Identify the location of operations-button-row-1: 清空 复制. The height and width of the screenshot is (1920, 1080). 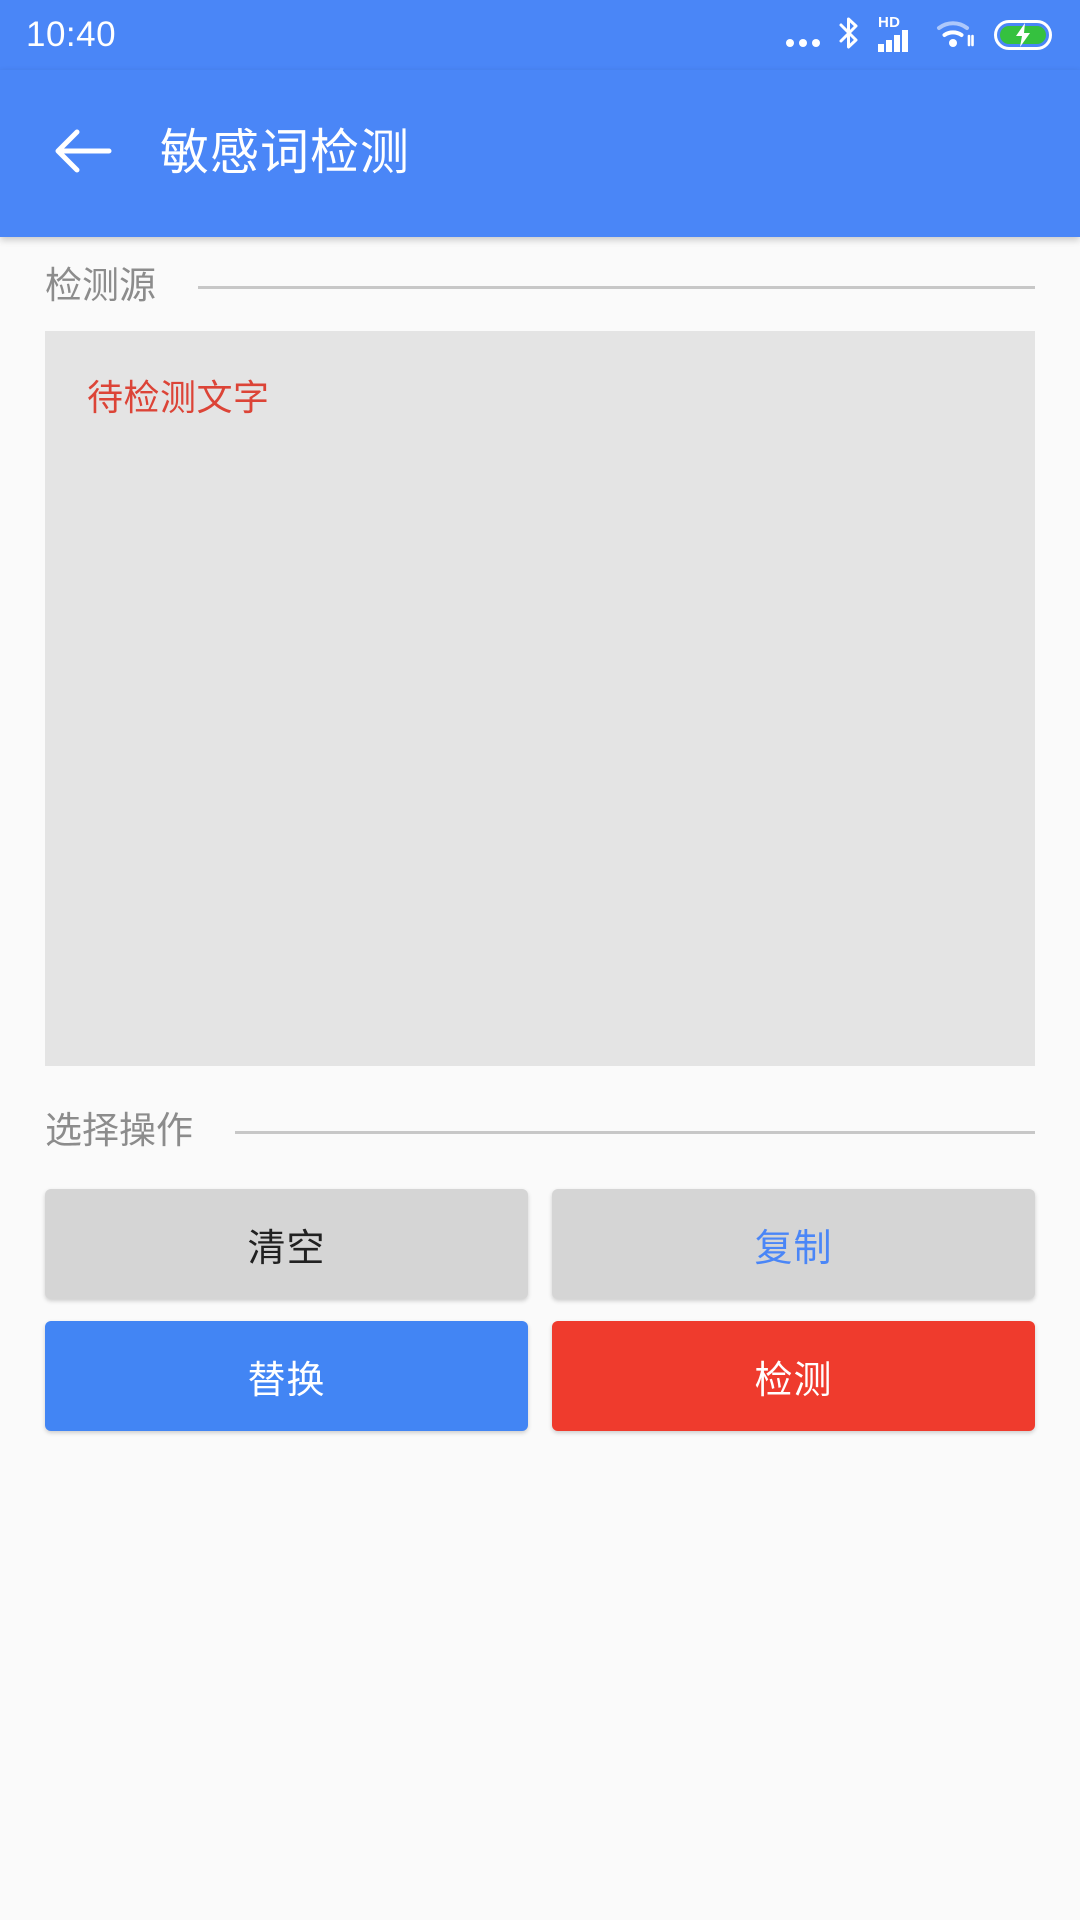
(540, 1244).